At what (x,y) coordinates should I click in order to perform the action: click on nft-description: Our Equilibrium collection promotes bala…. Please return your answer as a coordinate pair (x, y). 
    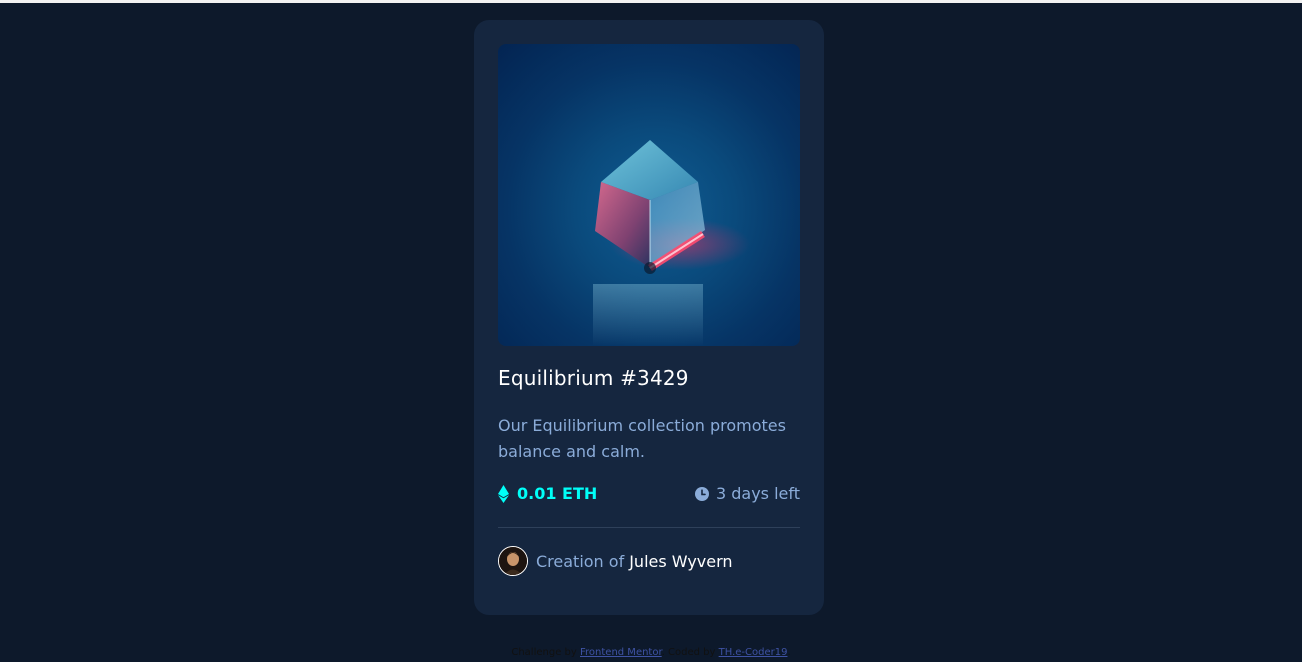
    Looking at the image, I should click on (642, 438).